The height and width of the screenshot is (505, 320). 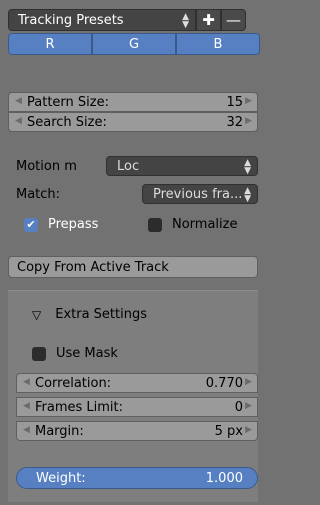 I want to click on normalize-label: Normalize, so click(x=205, y=224).